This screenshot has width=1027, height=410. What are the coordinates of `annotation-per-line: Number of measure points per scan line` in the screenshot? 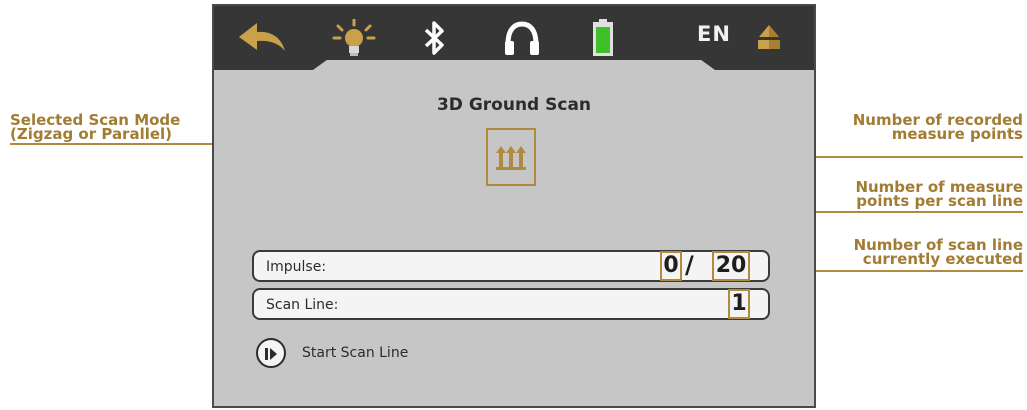 It's located at (939, 195).